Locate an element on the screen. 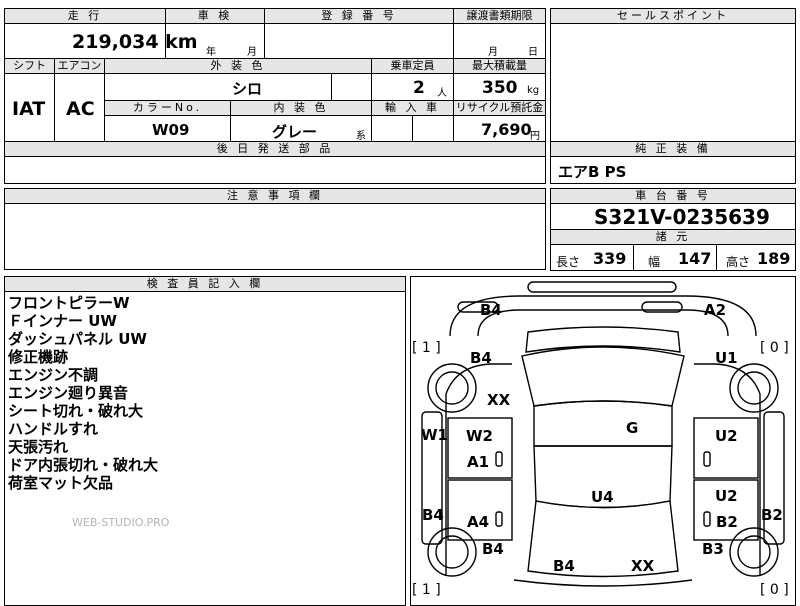 The image size is (800, 606). pillar-right is located at coordinates (774, 478).